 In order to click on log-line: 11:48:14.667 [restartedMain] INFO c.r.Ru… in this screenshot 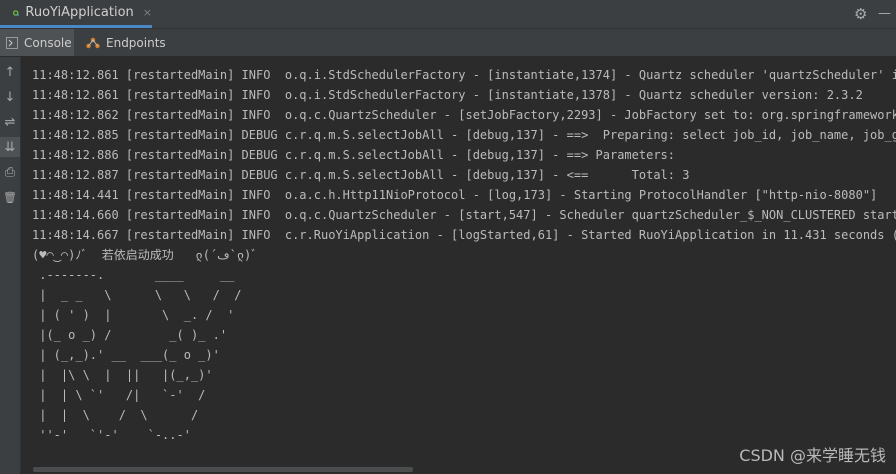, I will do `click(464, 235)`.